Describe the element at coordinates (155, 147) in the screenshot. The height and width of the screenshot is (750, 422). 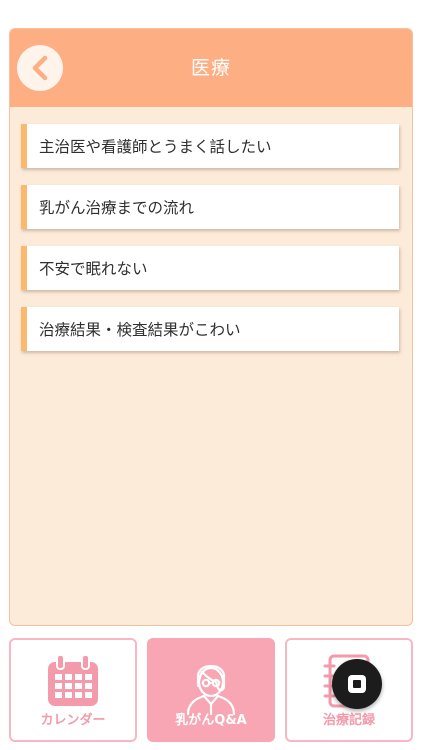
I see `list-item-label: 主治医や看護師とうまく話したい` at that location.